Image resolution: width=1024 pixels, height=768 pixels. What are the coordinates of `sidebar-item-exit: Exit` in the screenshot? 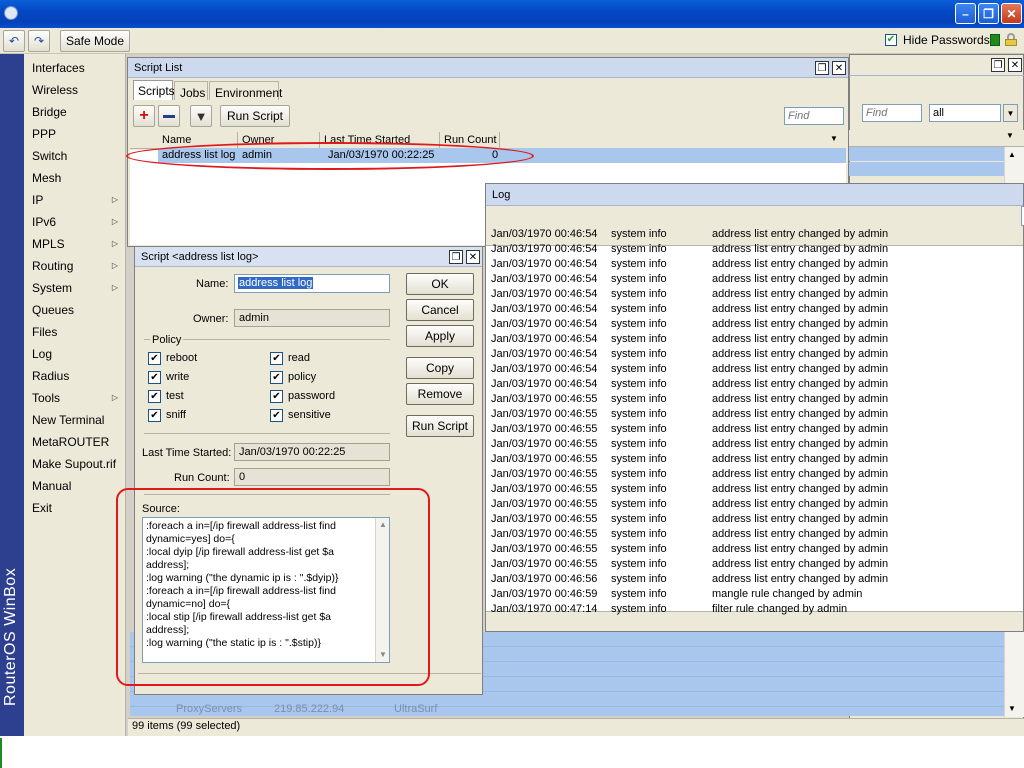 It's located at (75, 508).